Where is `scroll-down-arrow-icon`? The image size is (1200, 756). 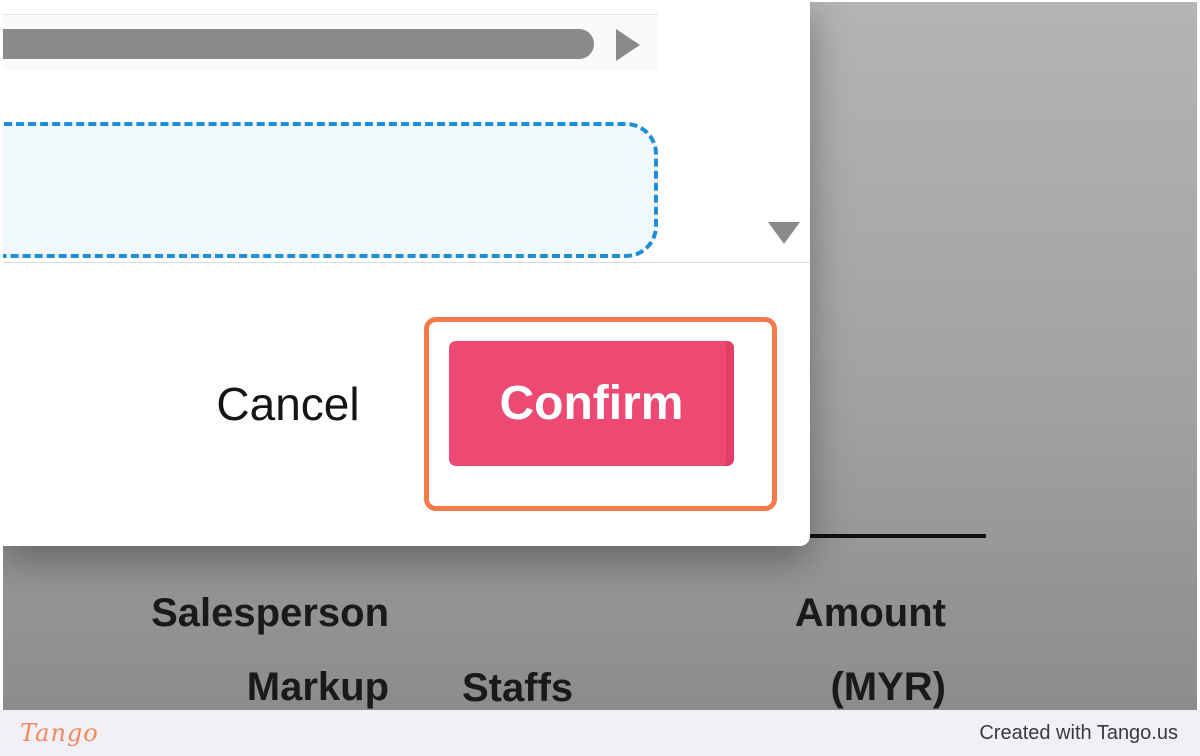
scroll-down-arrow-icon is located at coordinates (784, 233).